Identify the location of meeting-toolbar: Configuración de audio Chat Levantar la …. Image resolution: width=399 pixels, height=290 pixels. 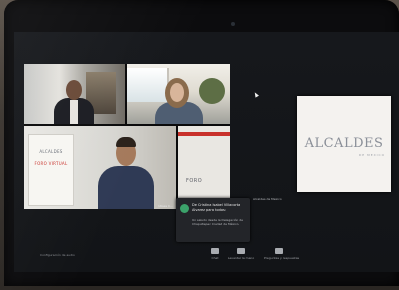
(206, 257).